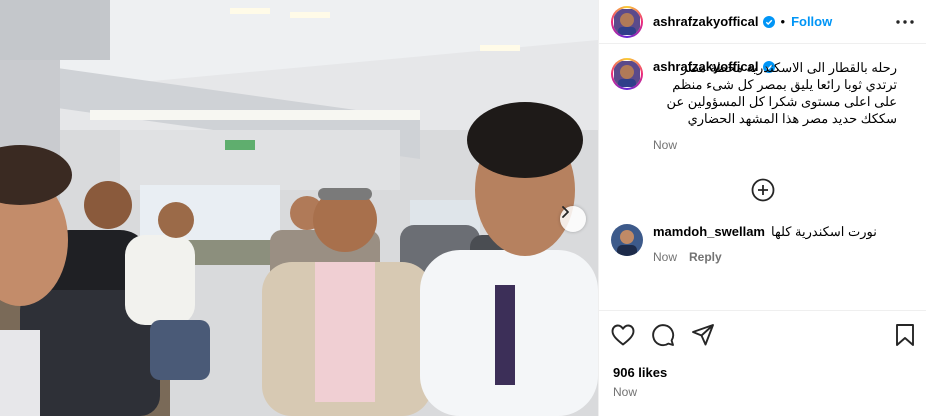  What do you see at coordinates (706, 21) in the screenshot?
I see `author-username: ashrafzakyoffical` at bounding box center [706, 21].